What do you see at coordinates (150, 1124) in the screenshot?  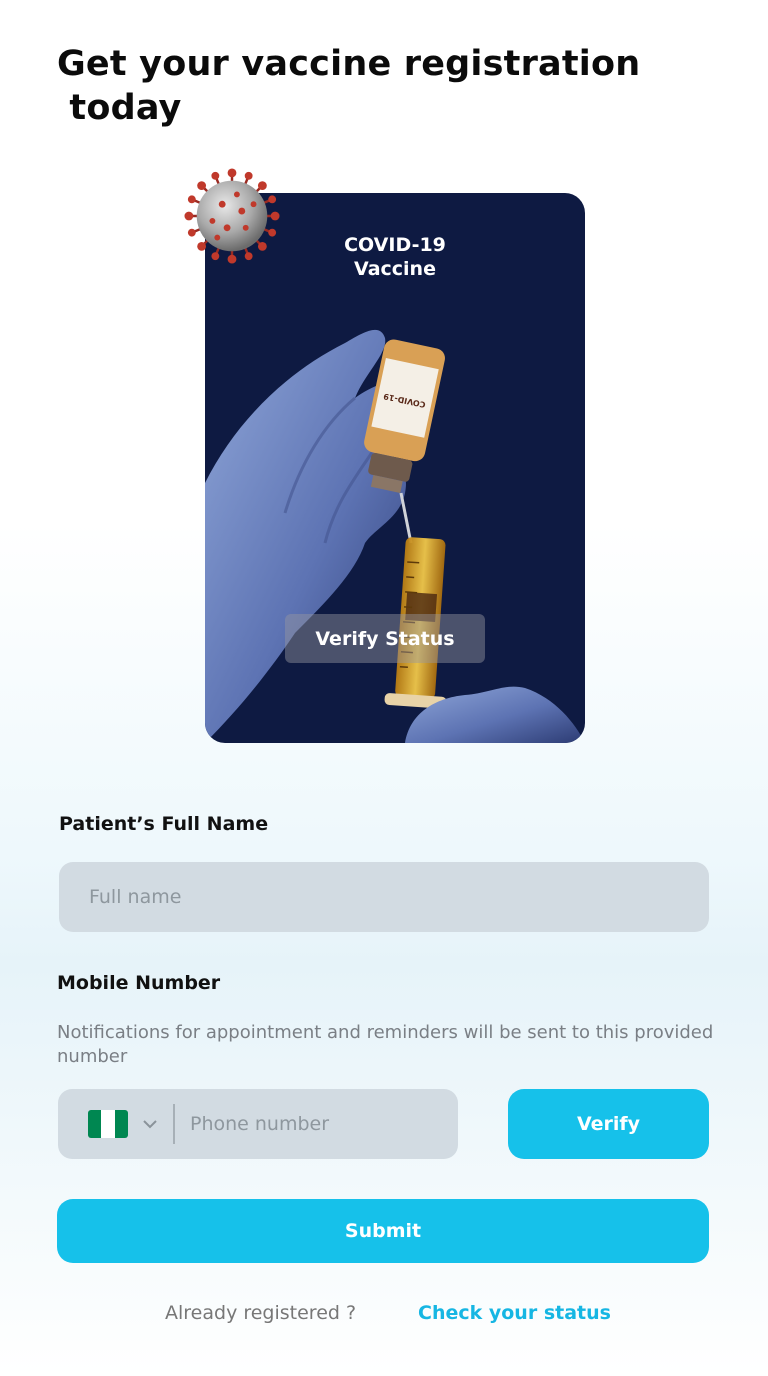 I see `chevron-down-icon` at bounding box center [150, 1124].